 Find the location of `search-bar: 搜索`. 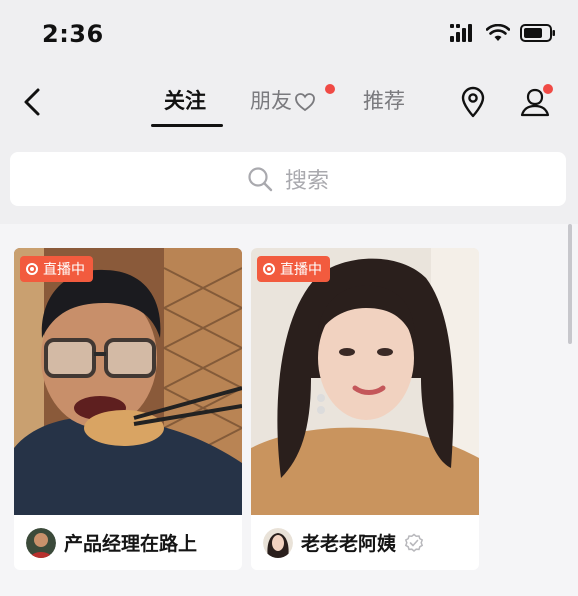

search-bar: 搜索 is located at coordinates (288, 179).